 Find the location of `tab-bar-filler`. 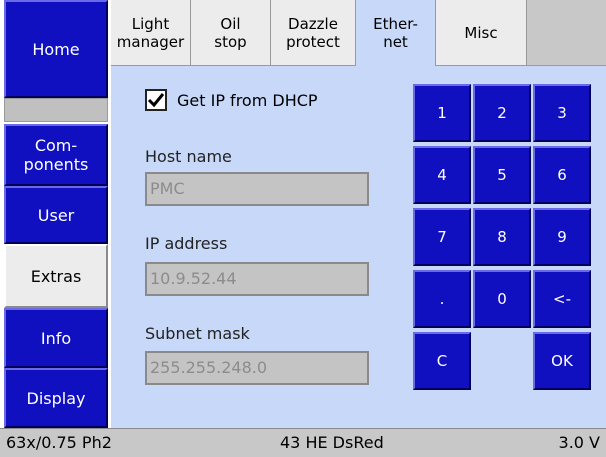

tab-bar-filler is located at coordinates (566, 33).